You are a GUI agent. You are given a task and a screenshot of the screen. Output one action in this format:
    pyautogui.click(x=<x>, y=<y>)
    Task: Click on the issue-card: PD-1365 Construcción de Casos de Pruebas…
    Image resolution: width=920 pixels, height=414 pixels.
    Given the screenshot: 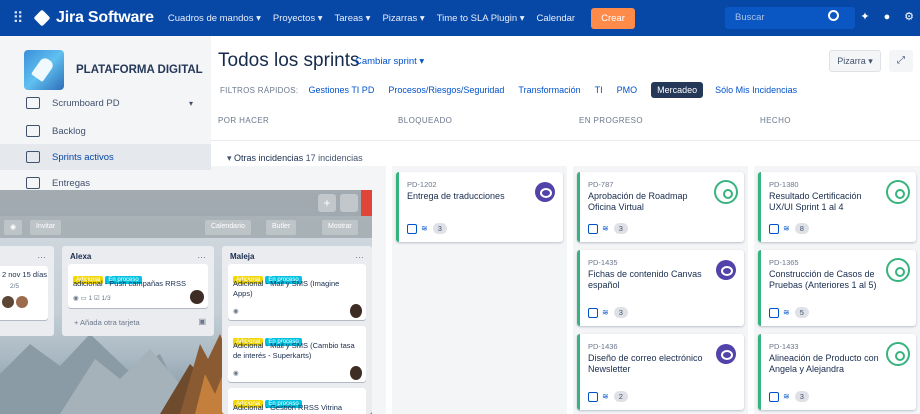 What is the action you would take?
    pyautogui.click(x=837, y=288)
    